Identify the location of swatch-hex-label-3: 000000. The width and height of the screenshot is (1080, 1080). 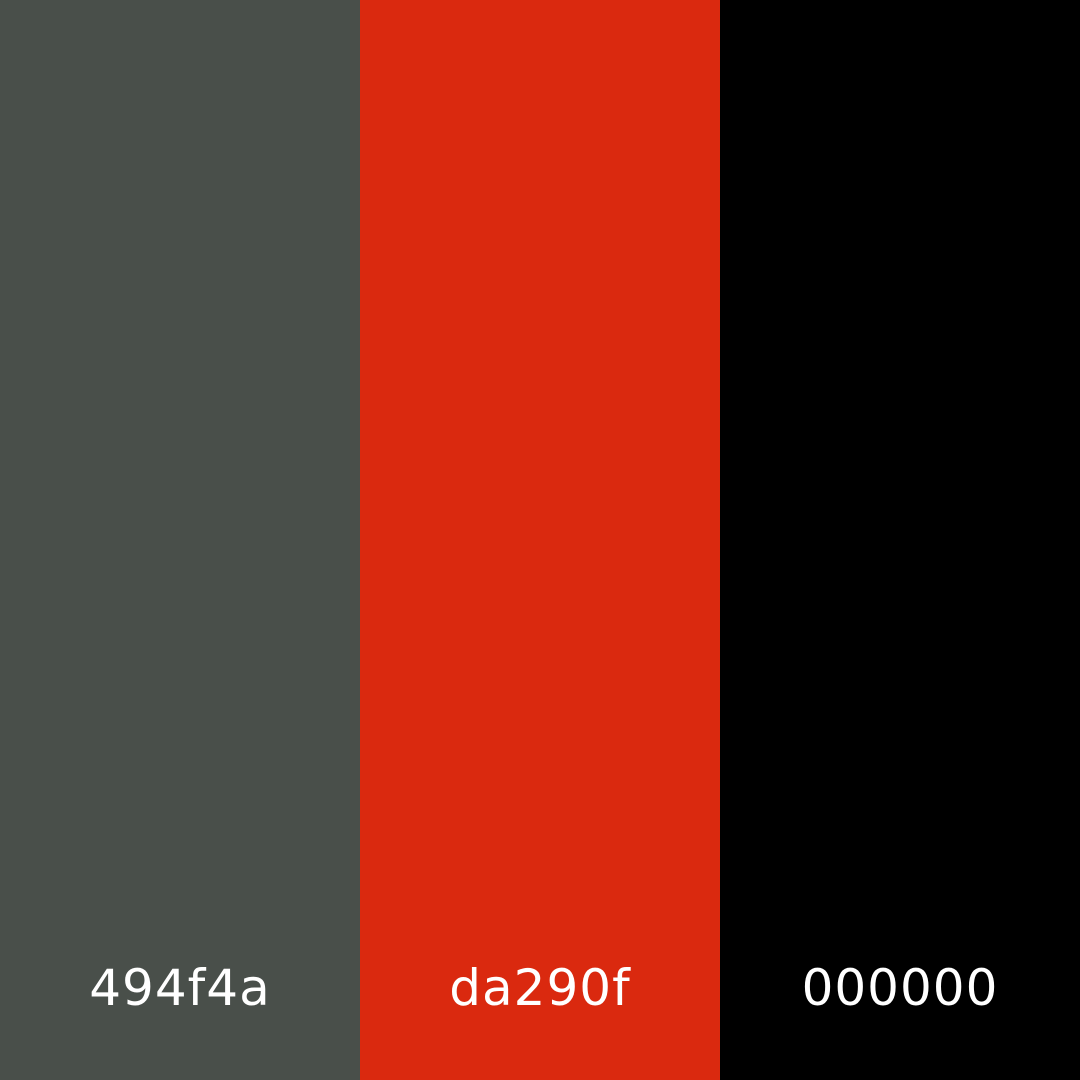
(900, 988).